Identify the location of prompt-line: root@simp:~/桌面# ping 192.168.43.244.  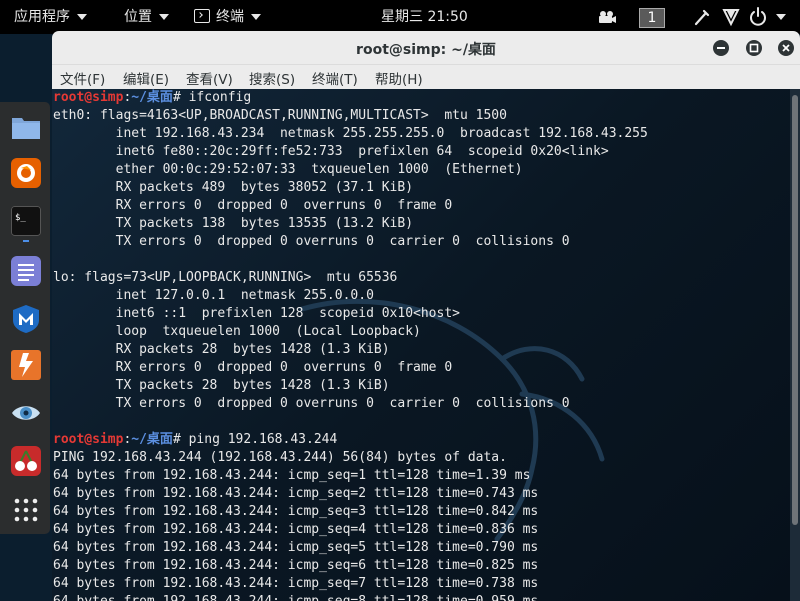
(195, 440).